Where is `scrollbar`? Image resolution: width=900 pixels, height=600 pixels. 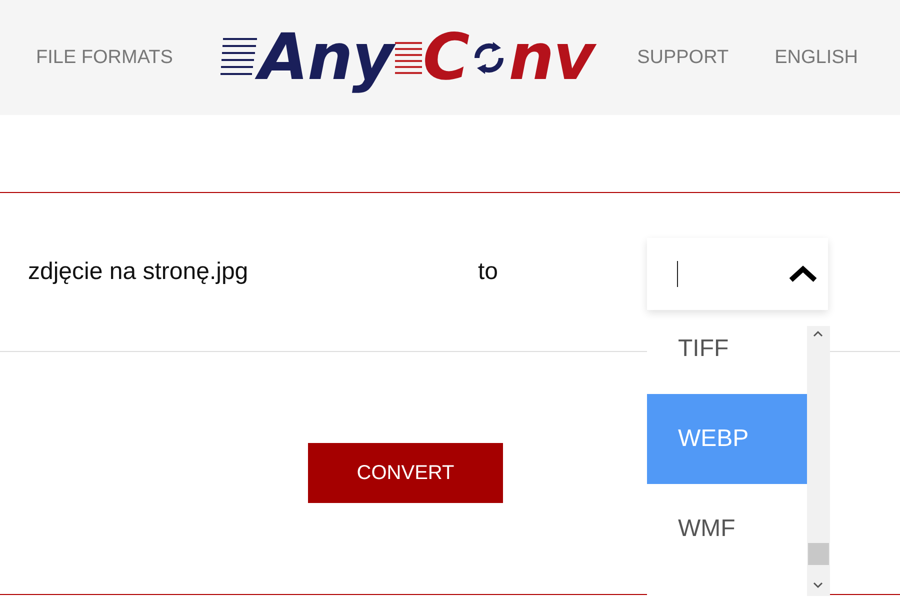 scrollbar is located at coordinates (818, 461).